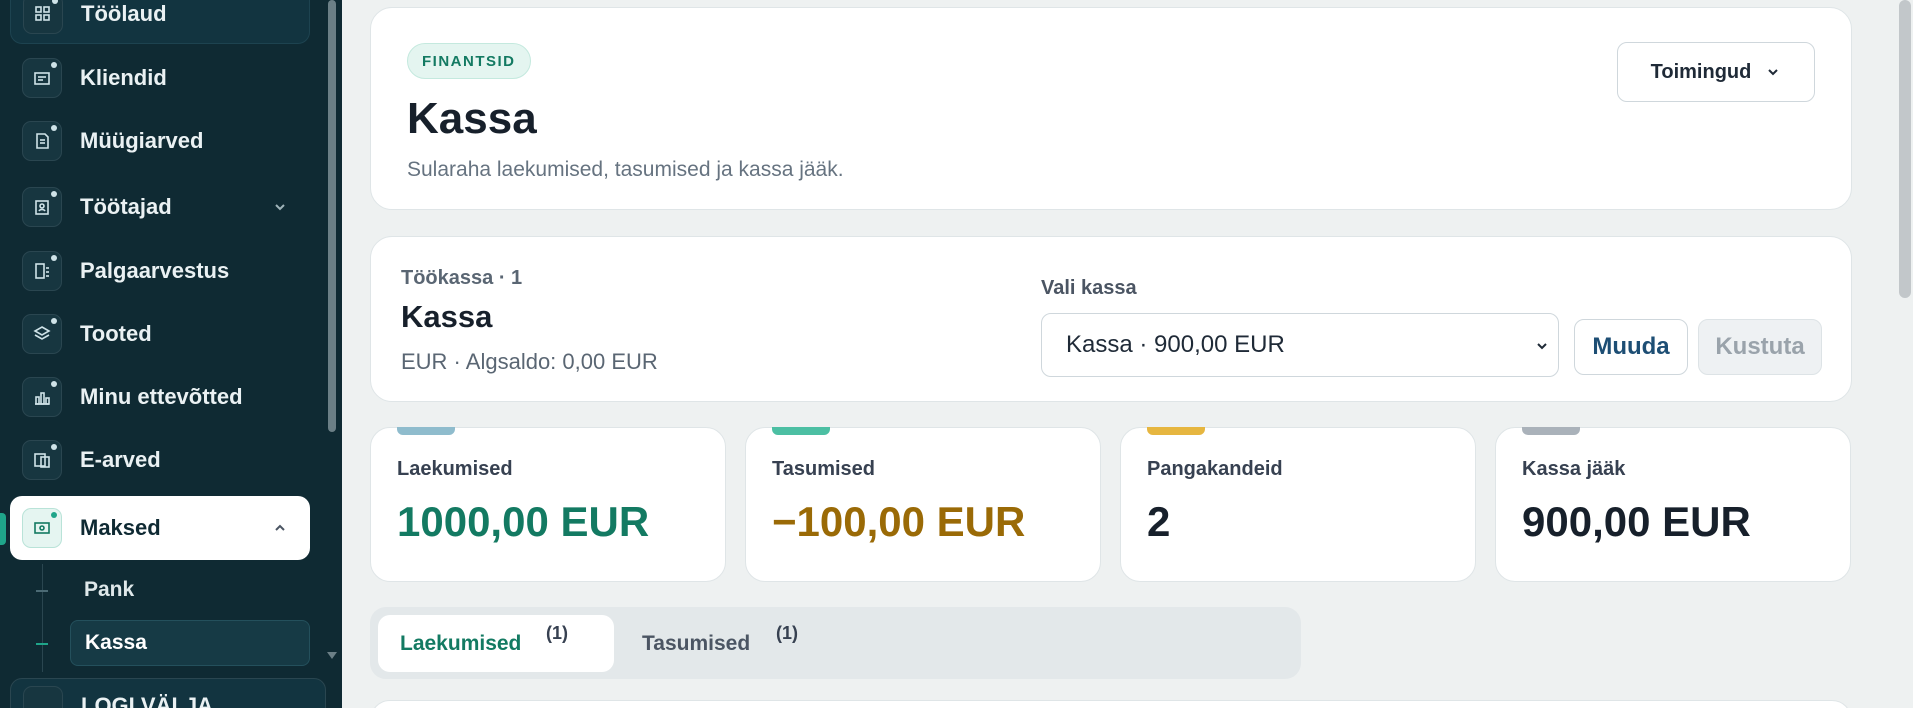 The image size is (1913, 708). Describe the element at coordinates (43, 697) in the screenshot. I see `logout-icon` at that location.